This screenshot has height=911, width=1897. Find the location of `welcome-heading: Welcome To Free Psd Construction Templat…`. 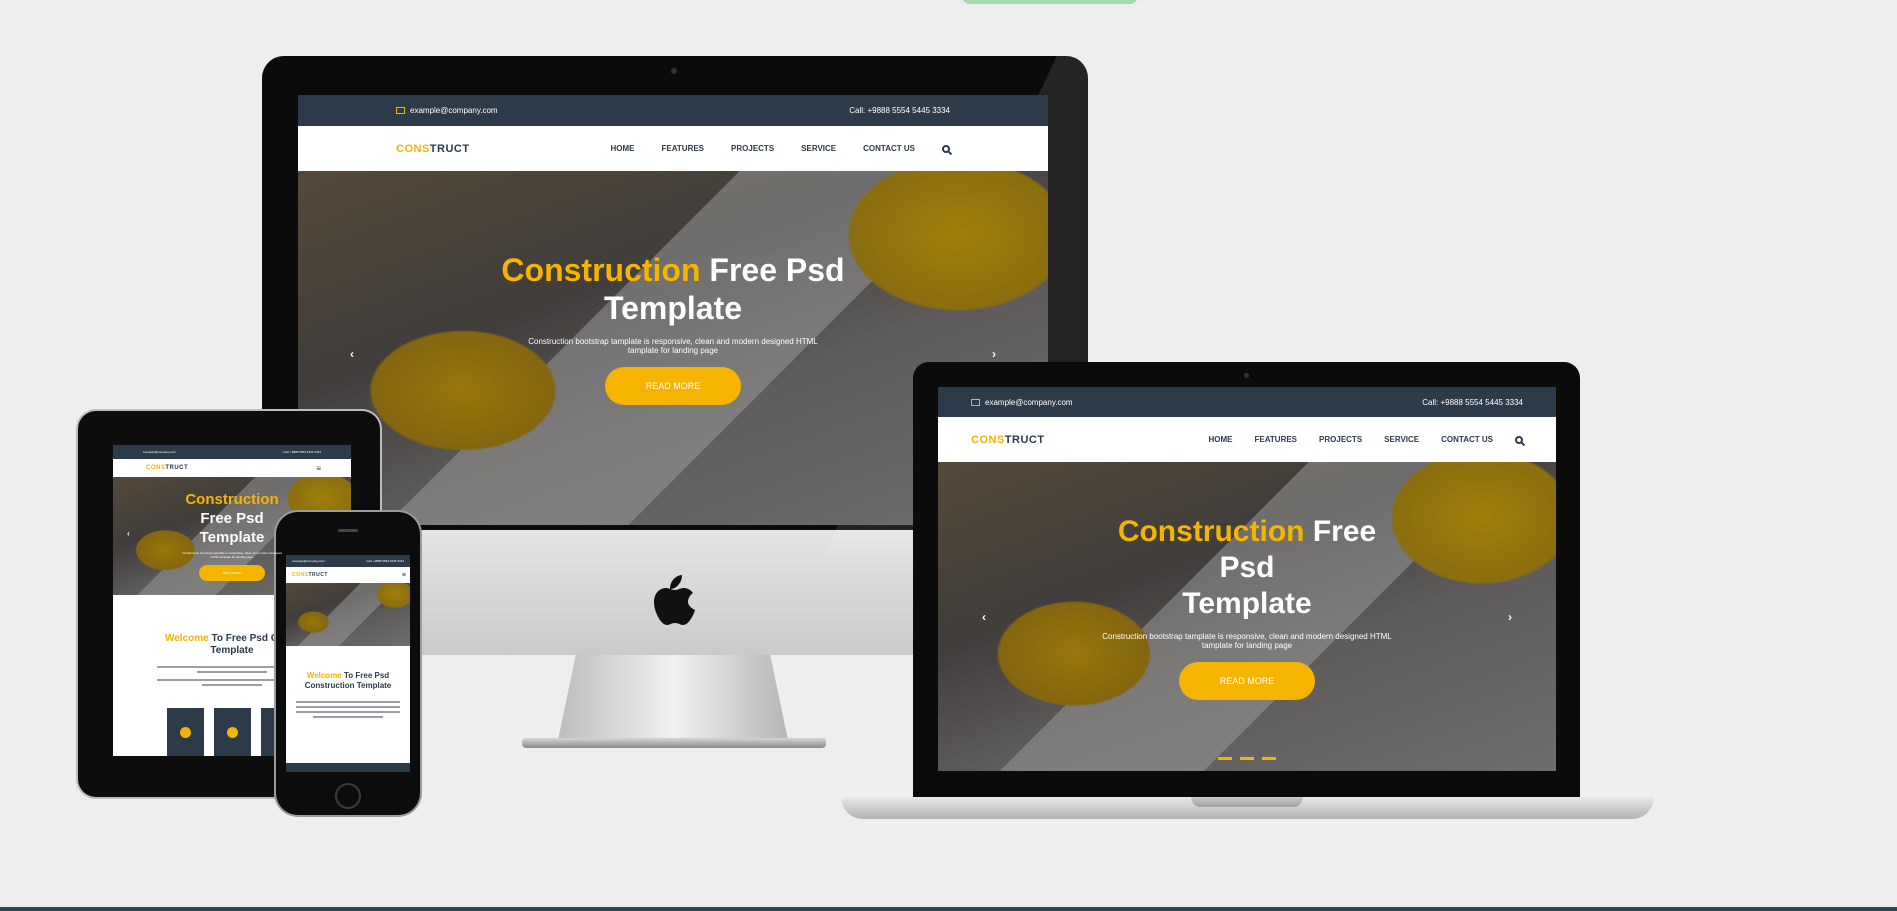

welcome-heading: Welcome To Free Psd Construction Templat… is located at coordinates (348, 680).